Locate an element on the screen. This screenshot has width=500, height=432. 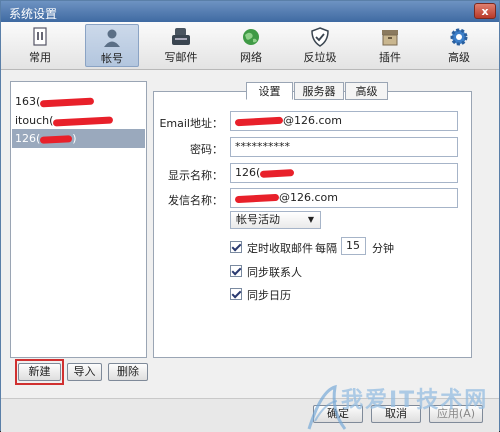
watermark-text: 我爱IT技术网 is located at coordinates (415, 400).